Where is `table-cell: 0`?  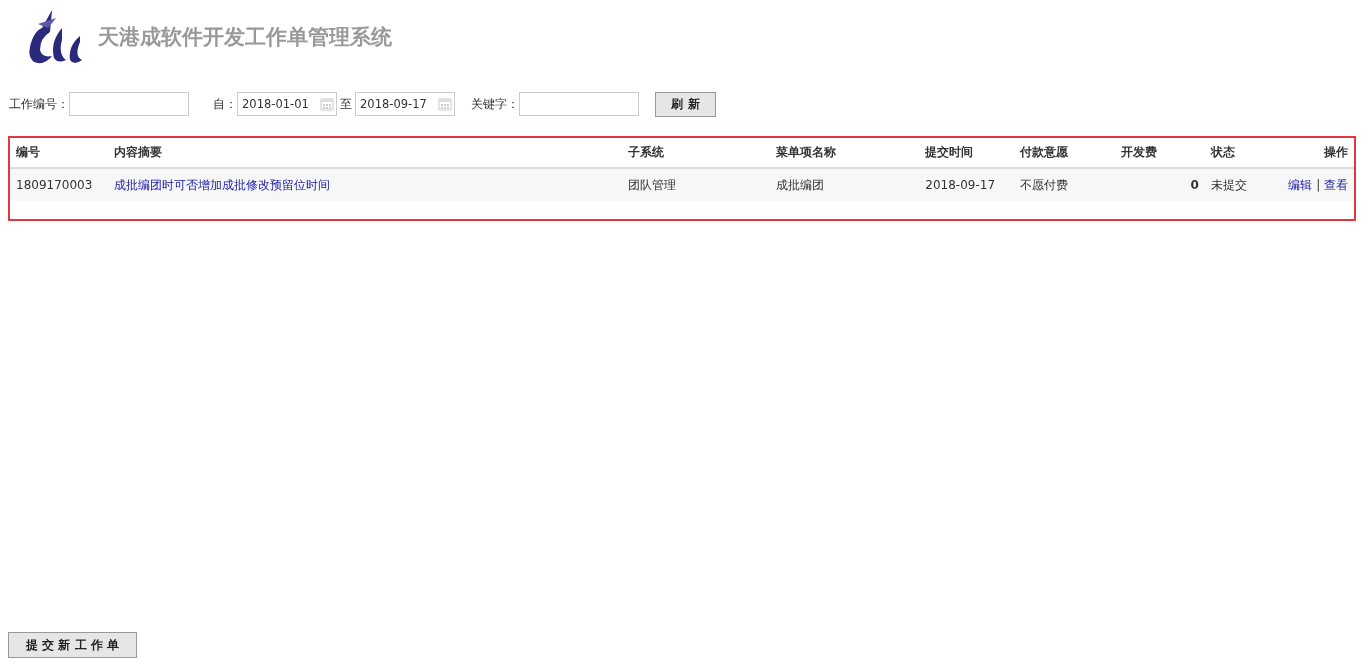
table-cell: 0 is located at coordinates (1159, 184).